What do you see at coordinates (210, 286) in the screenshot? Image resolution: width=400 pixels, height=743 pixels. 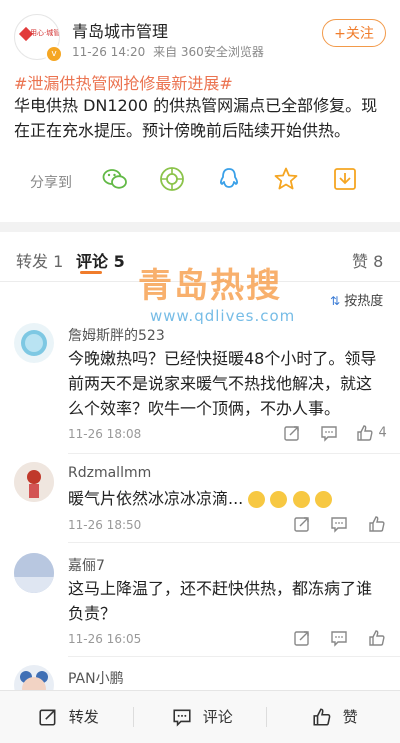 I see `watermark-title: 青岛热搜` at bounding box center [210, 286].